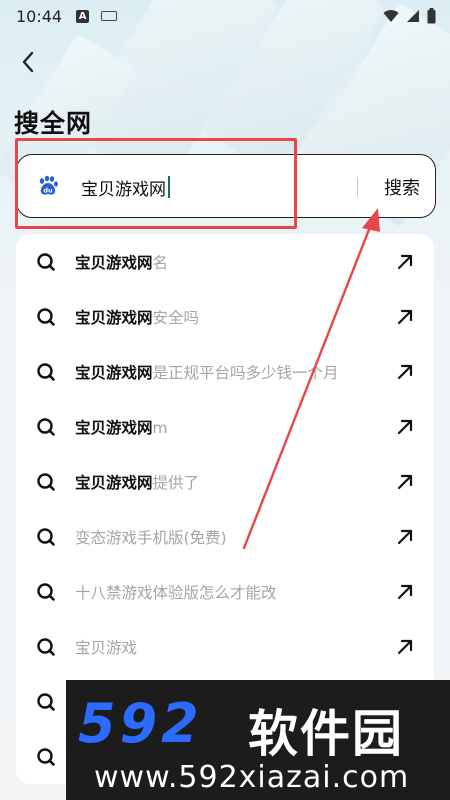 Image resolution: width=450 pixels, height=800 pixels. I want to click on svg-text: du, so click(48, 191).